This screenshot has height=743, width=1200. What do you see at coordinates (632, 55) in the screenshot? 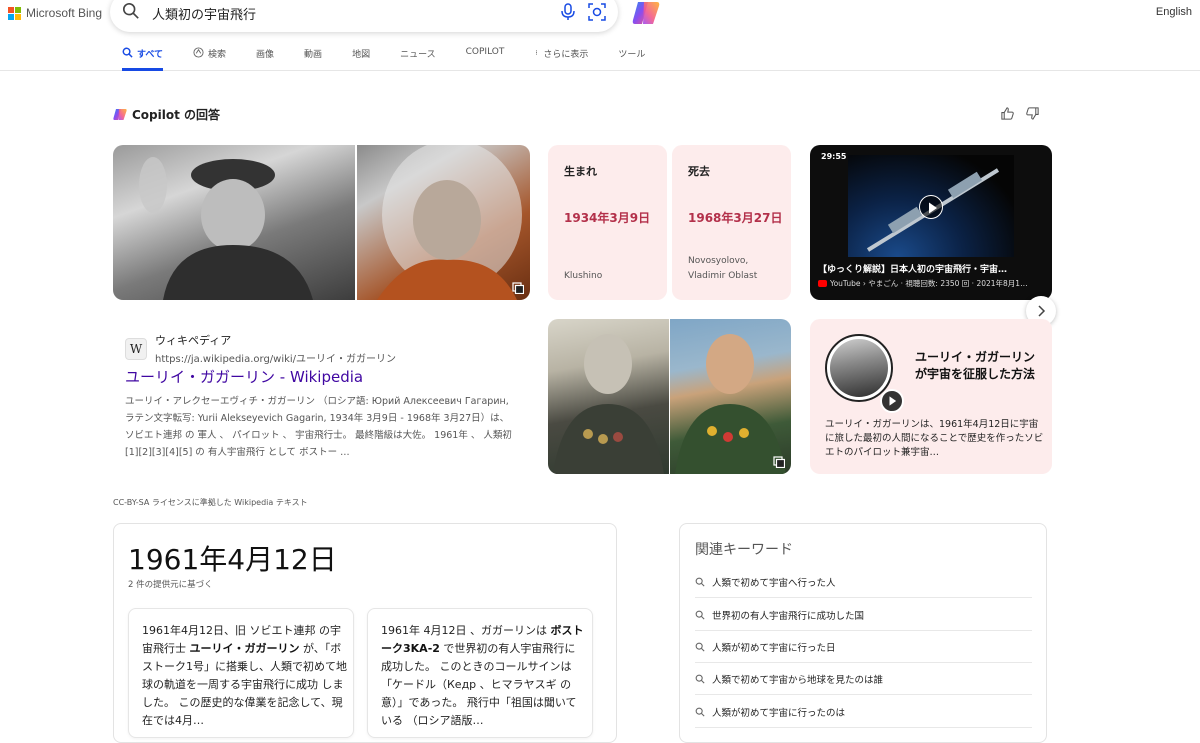
I see `tab-label: ツール` at bounding box center [632, 55].